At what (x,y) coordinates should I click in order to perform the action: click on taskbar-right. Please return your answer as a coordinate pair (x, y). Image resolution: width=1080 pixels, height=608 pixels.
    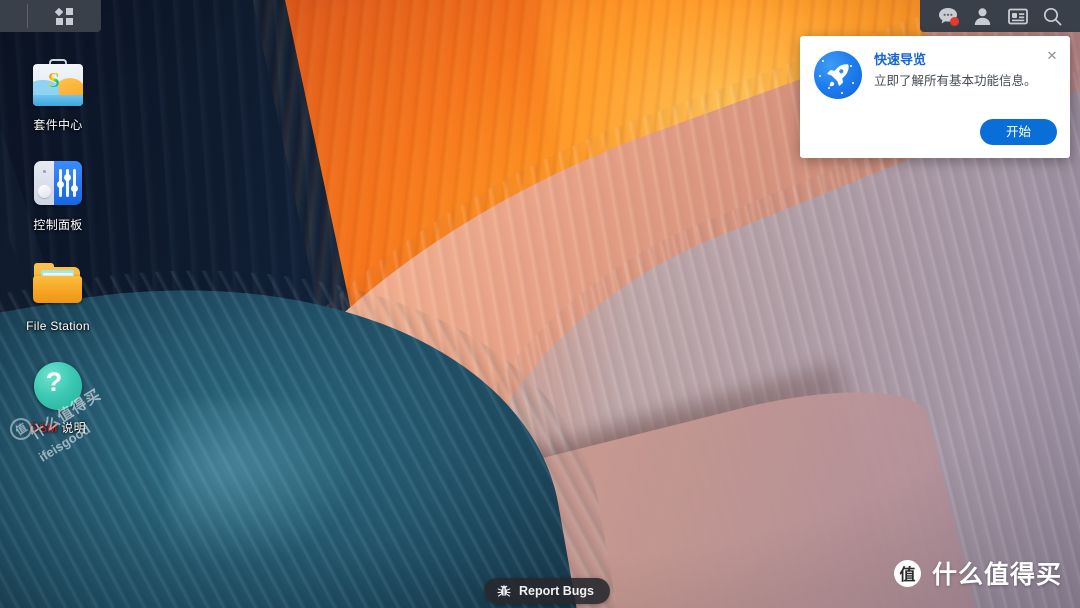
    Looking at the image, I should click on (1000, 16).